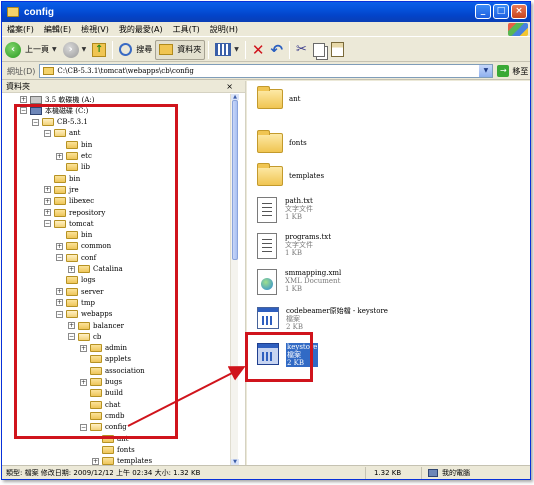 The height and width of the screenshot is (485, 534). What do you see at coordinates (394, 472) in the screenshot?
I see `status-size: 1.32 KB` at bounding box center [394, 472].